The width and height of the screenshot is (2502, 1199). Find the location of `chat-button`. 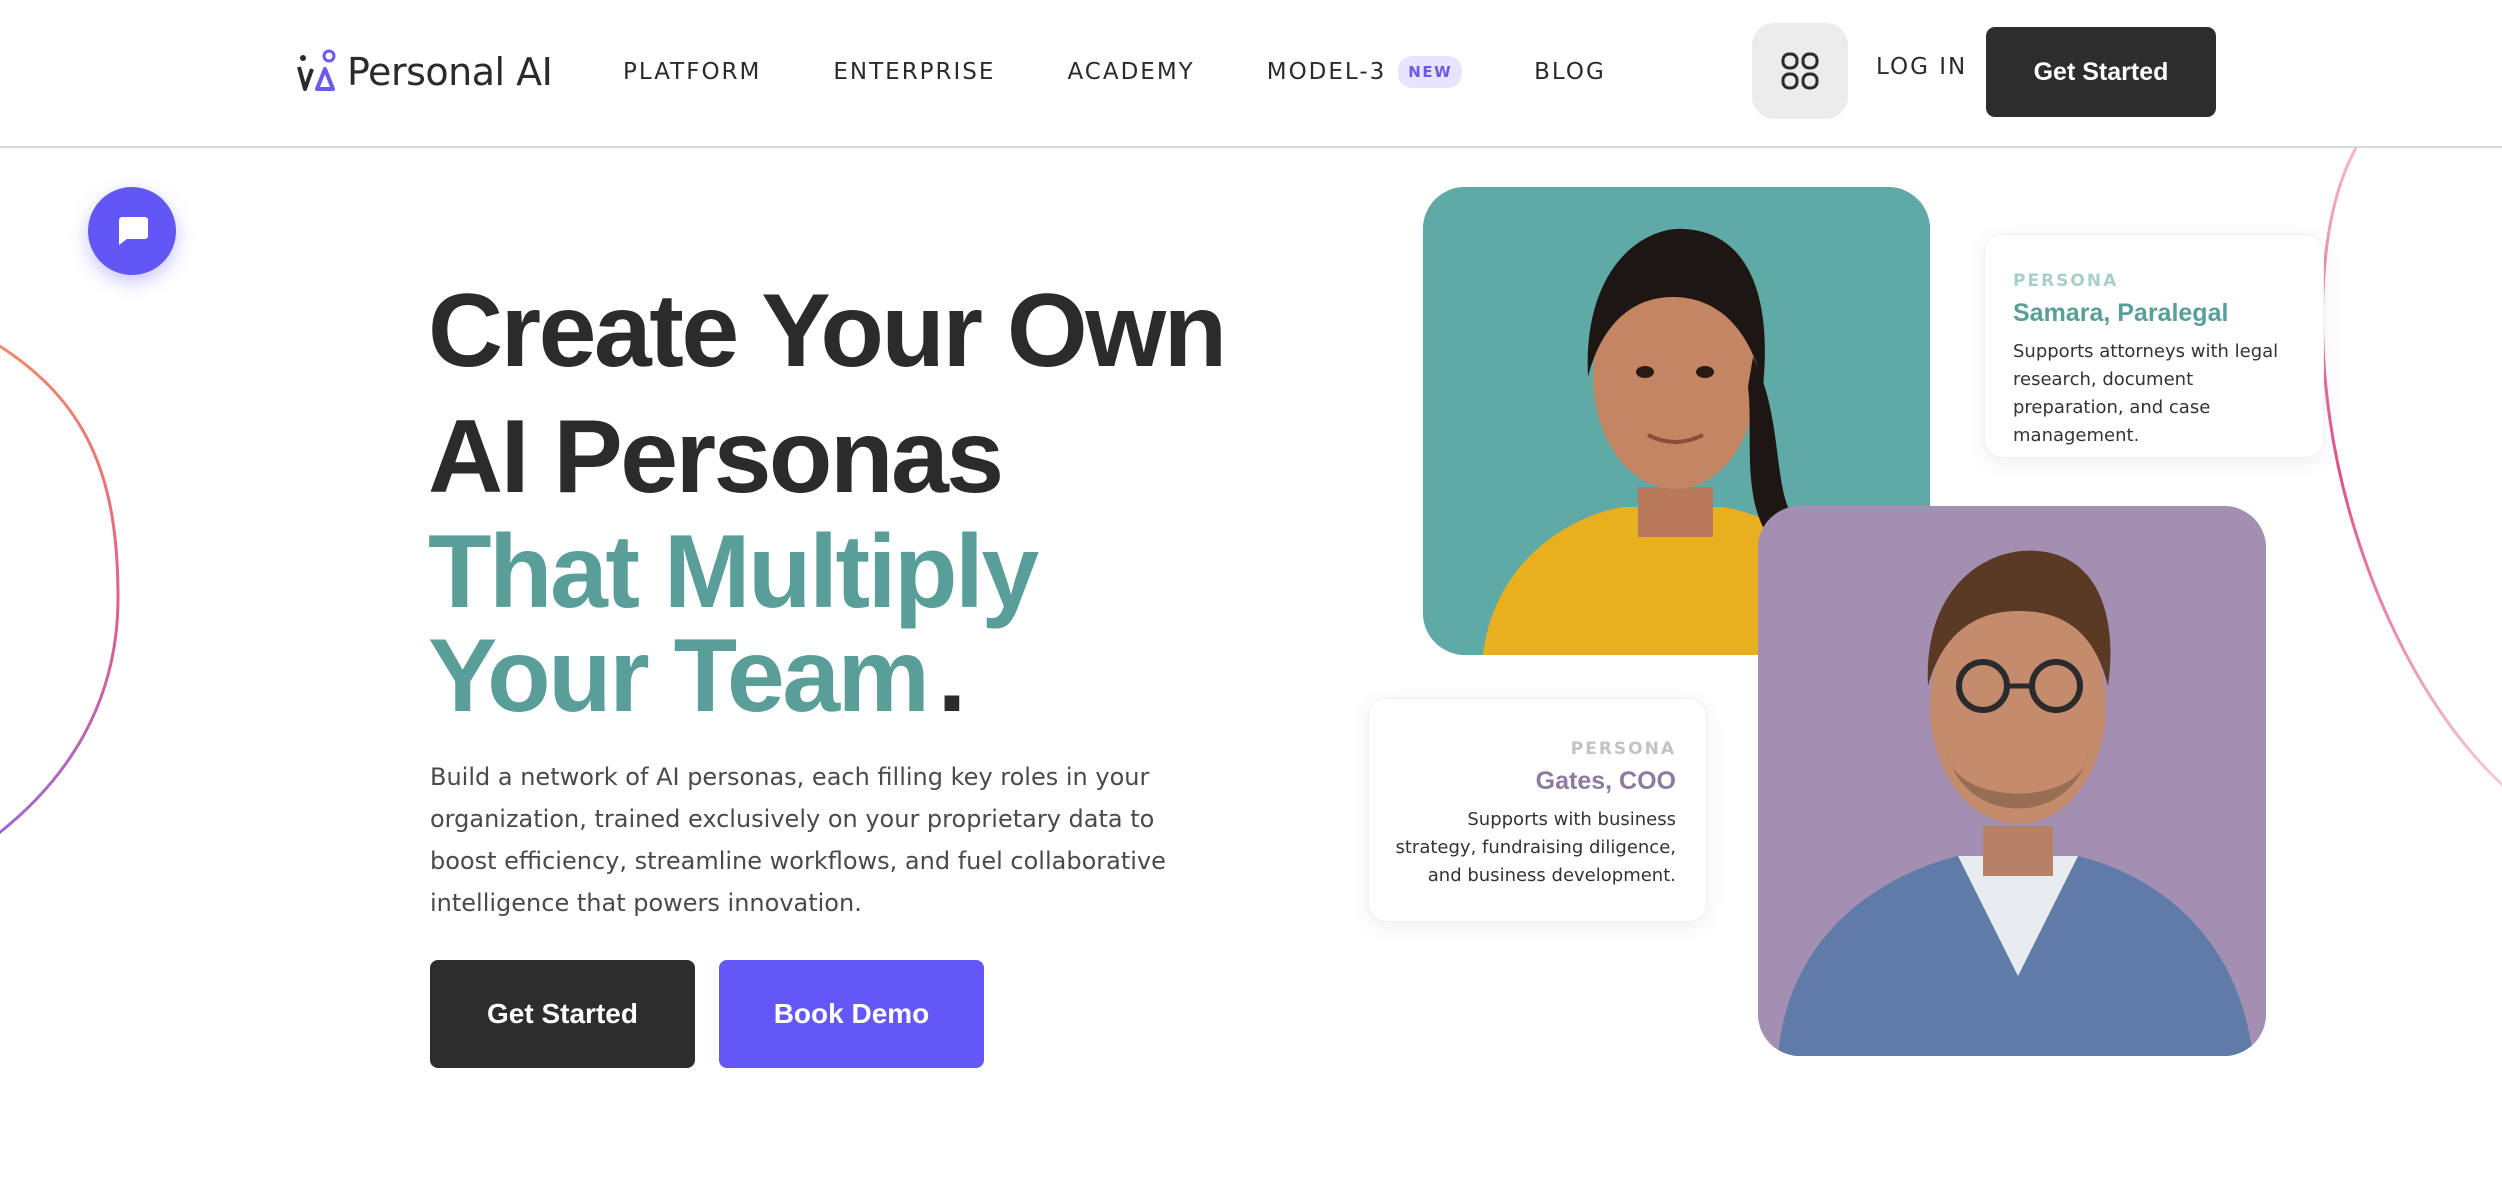

chat-button is located at coordinates (132, 231).